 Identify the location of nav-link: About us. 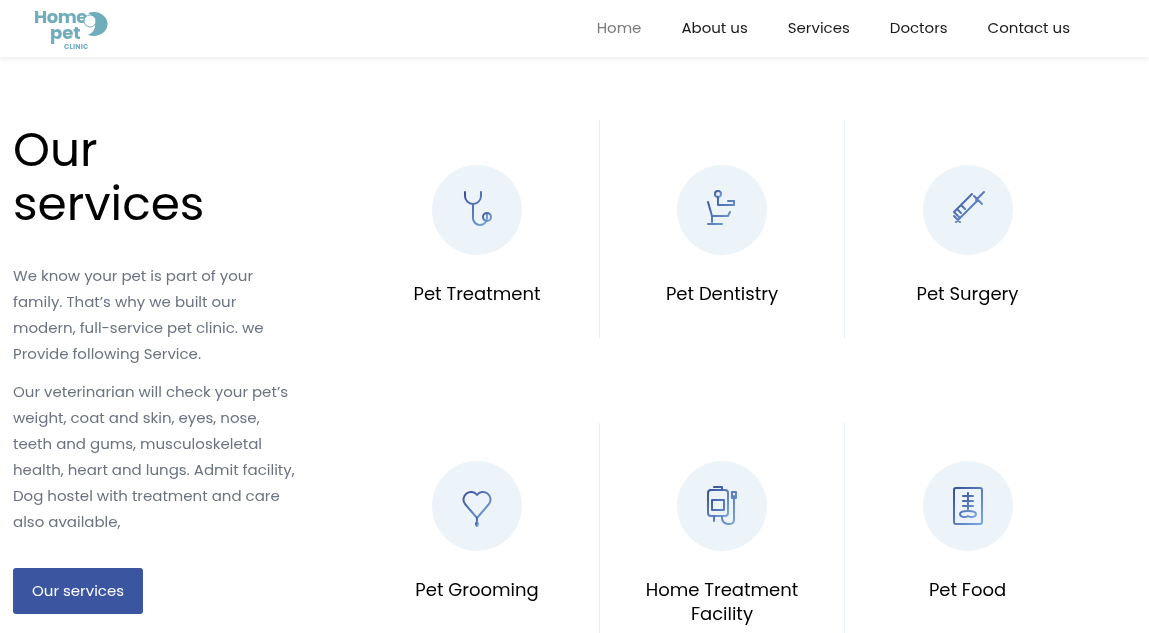
(714, 28).